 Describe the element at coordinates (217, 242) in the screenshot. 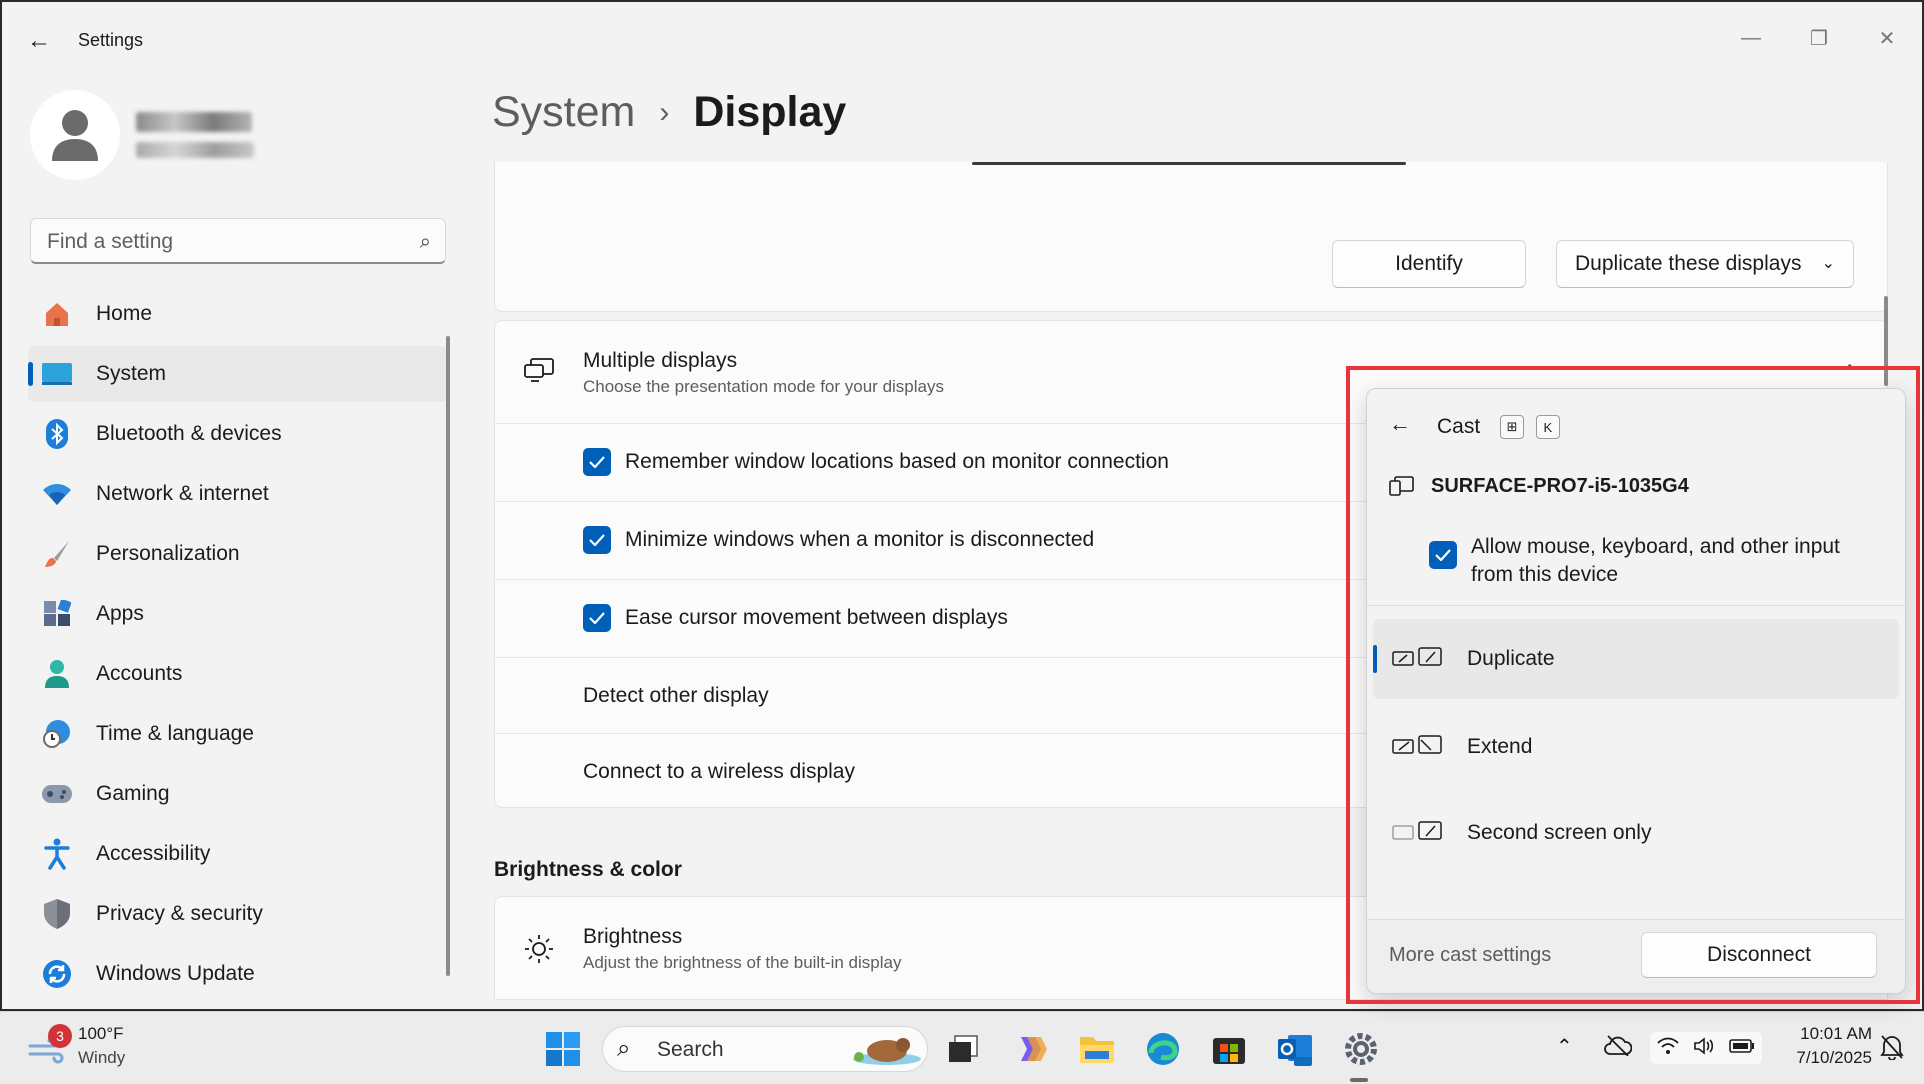

I see `find-setting-input` at that location.